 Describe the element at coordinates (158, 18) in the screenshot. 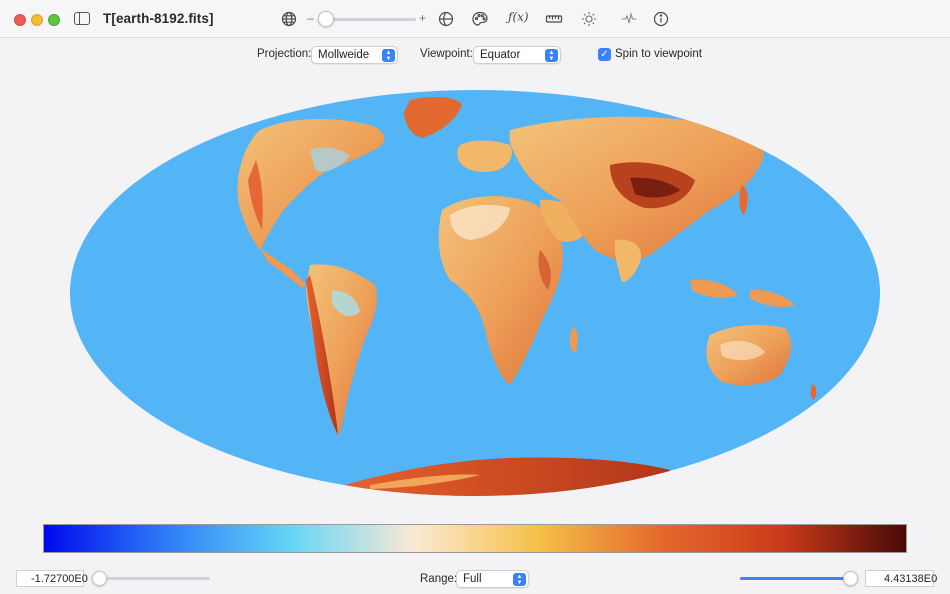

I see `window-title: T[earth-8192.fits]` at that location.